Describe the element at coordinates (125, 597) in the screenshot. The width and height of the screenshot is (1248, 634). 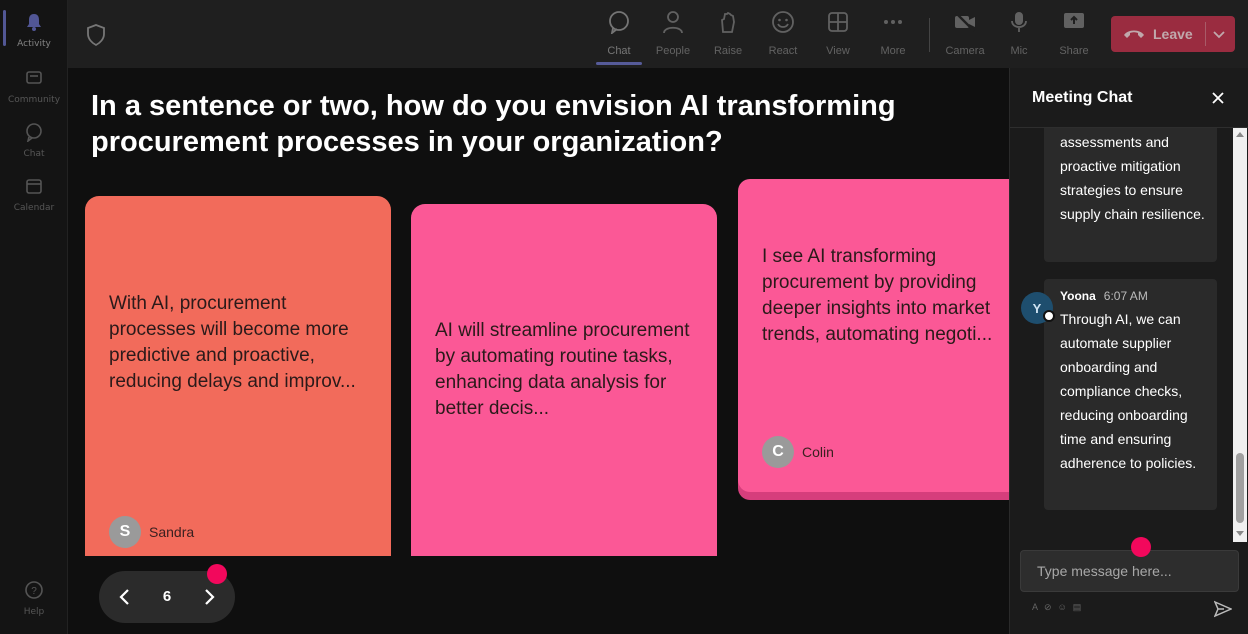
I see `chevron-left-icon` at that location.